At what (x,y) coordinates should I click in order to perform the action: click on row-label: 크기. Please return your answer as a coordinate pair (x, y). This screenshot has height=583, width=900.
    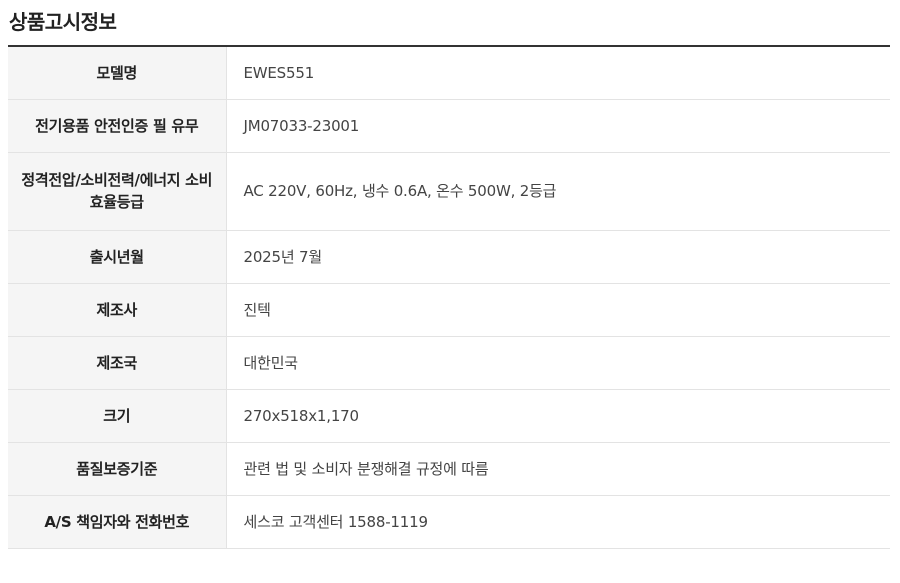
    Looking at the image, I should click on (117, 416).